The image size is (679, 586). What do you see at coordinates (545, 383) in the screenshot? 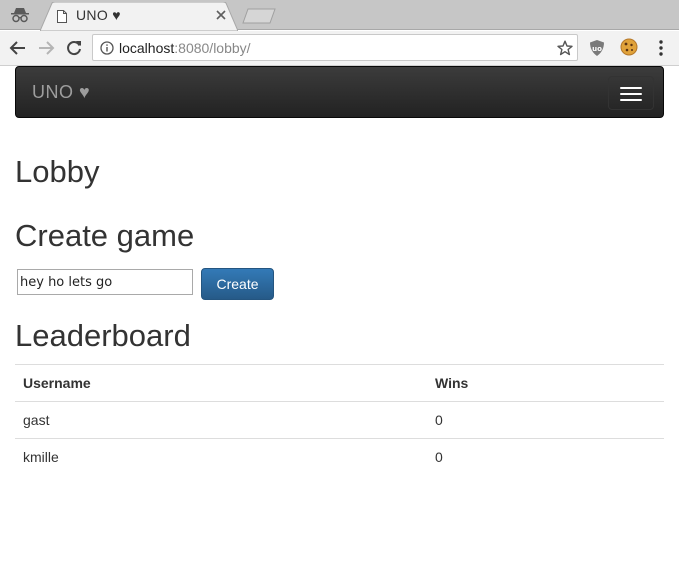
I see `column-header-wins: Wins` at bounding box center [545, 383].